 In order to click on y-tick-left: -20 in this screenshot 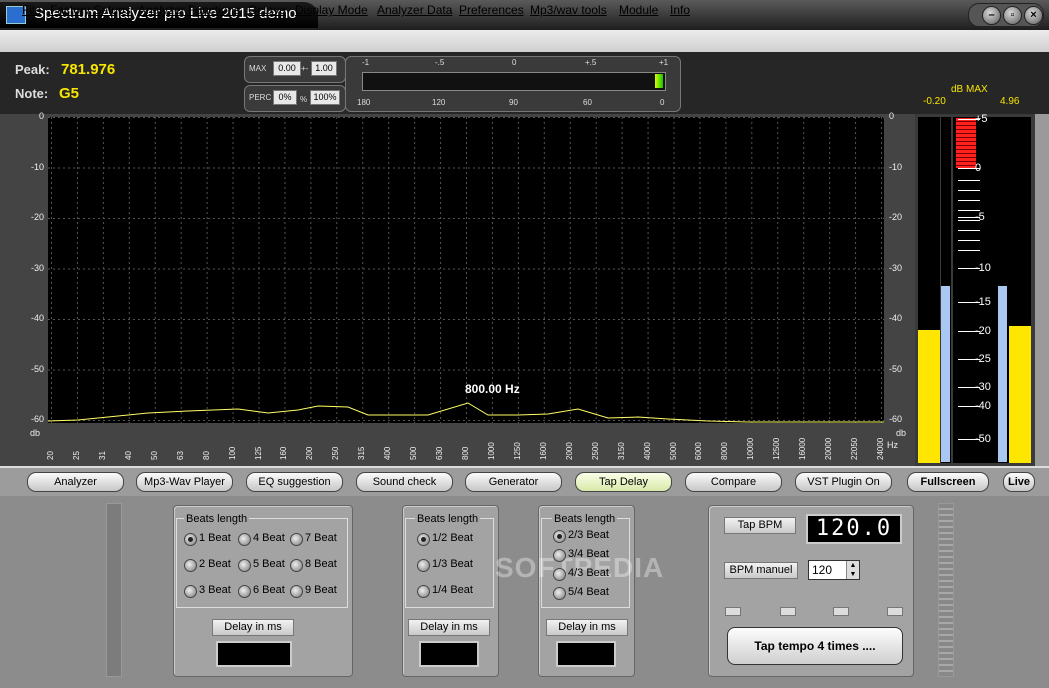, I will do `click(37, 217)`.